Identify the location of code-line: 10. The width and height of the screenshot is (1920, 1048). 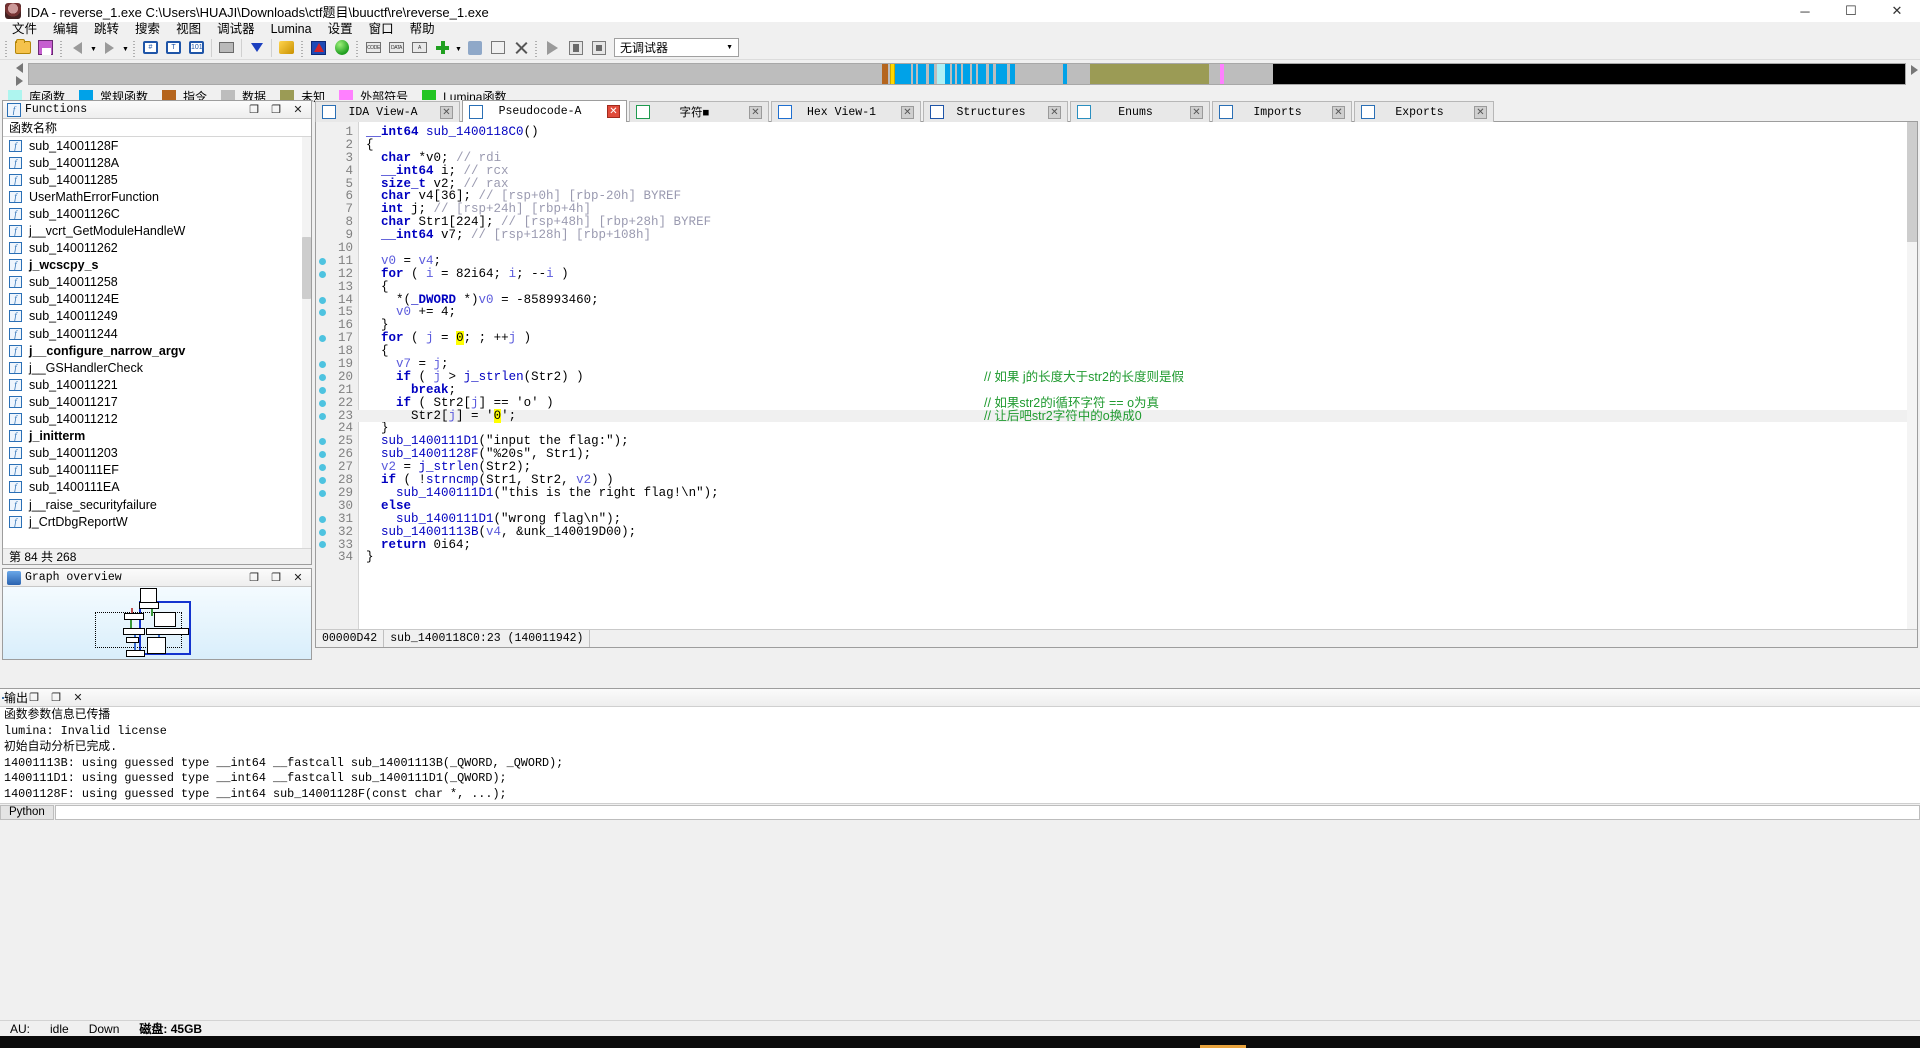
(1116, 248).